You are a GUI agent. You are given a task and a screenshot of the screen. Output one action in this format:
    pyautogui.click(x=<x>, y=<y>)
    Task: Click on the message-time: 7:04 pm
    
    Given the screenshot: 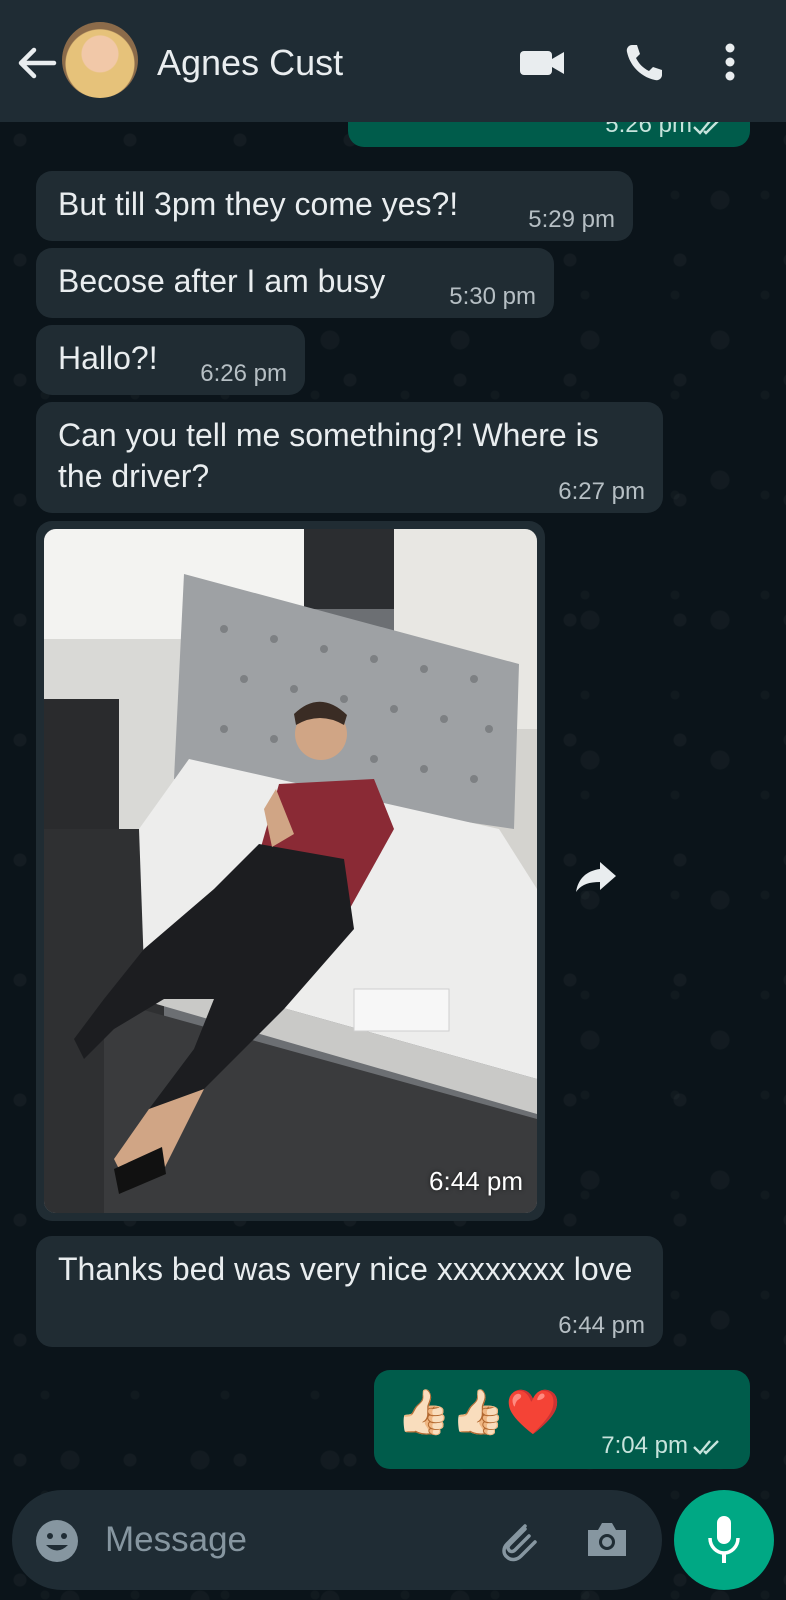 What is the action you would take?
    pyautogui.click(x=644, y=1445)
    